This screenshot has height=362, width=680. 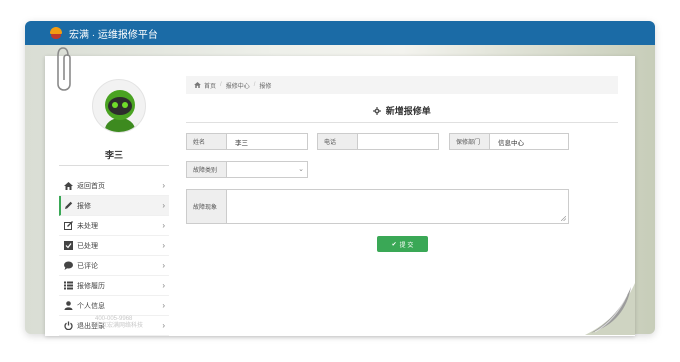 What do you see at coordinates (113, 155) in the screenshot?
I see `user-name: 李三` at bounding box center [113, 155].